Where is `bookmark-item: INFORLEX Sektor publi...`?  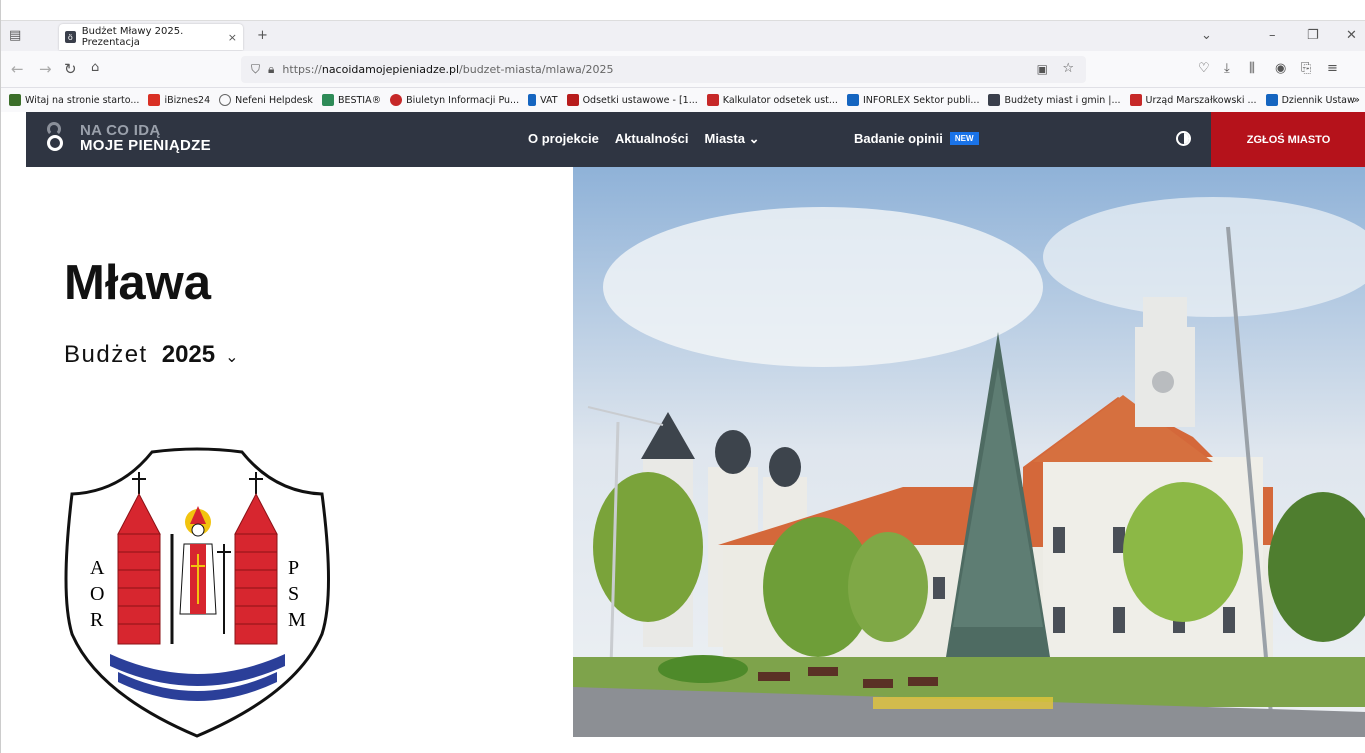
bookmark-item: INFORLEX Sektor publi... is located at coordinates (913, 100).